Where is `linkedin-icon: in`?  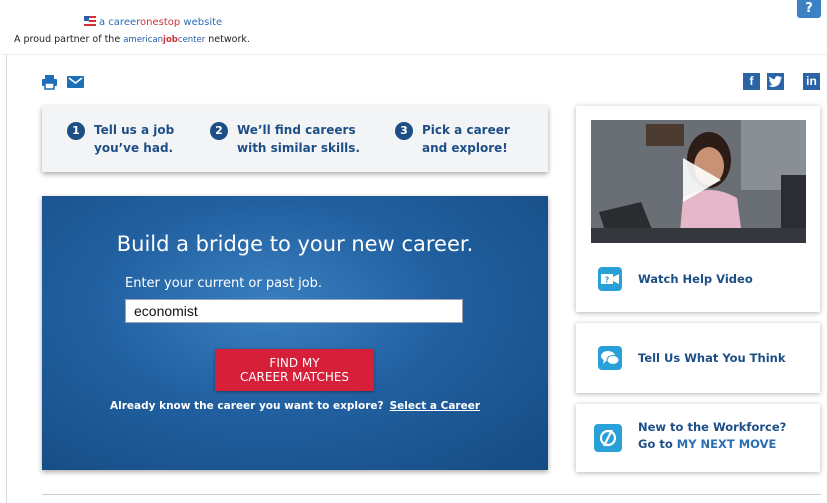
linkedin-icon: in is located at coordinates (811, 81).